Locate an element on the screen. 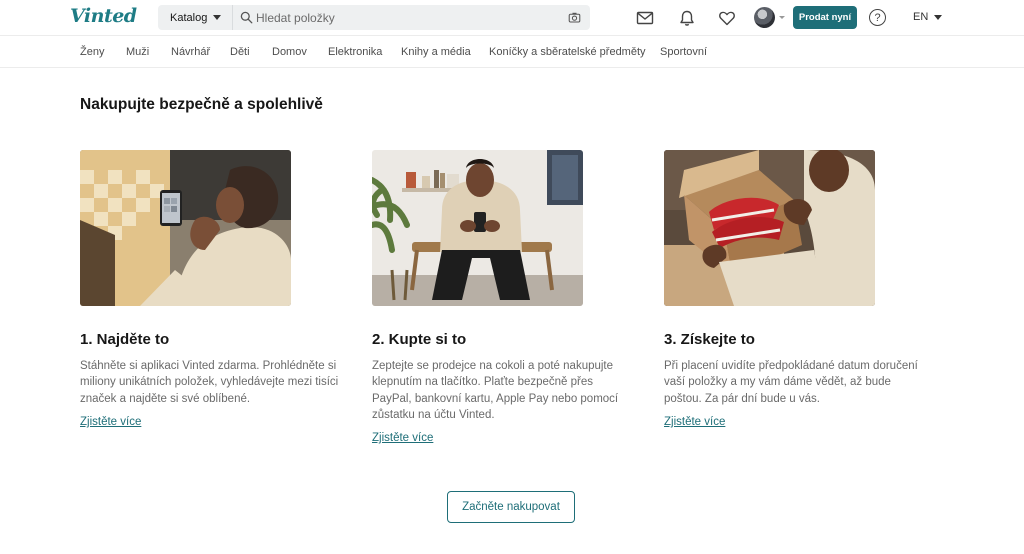  category-link: Muži is located at coordinates (137, 52).